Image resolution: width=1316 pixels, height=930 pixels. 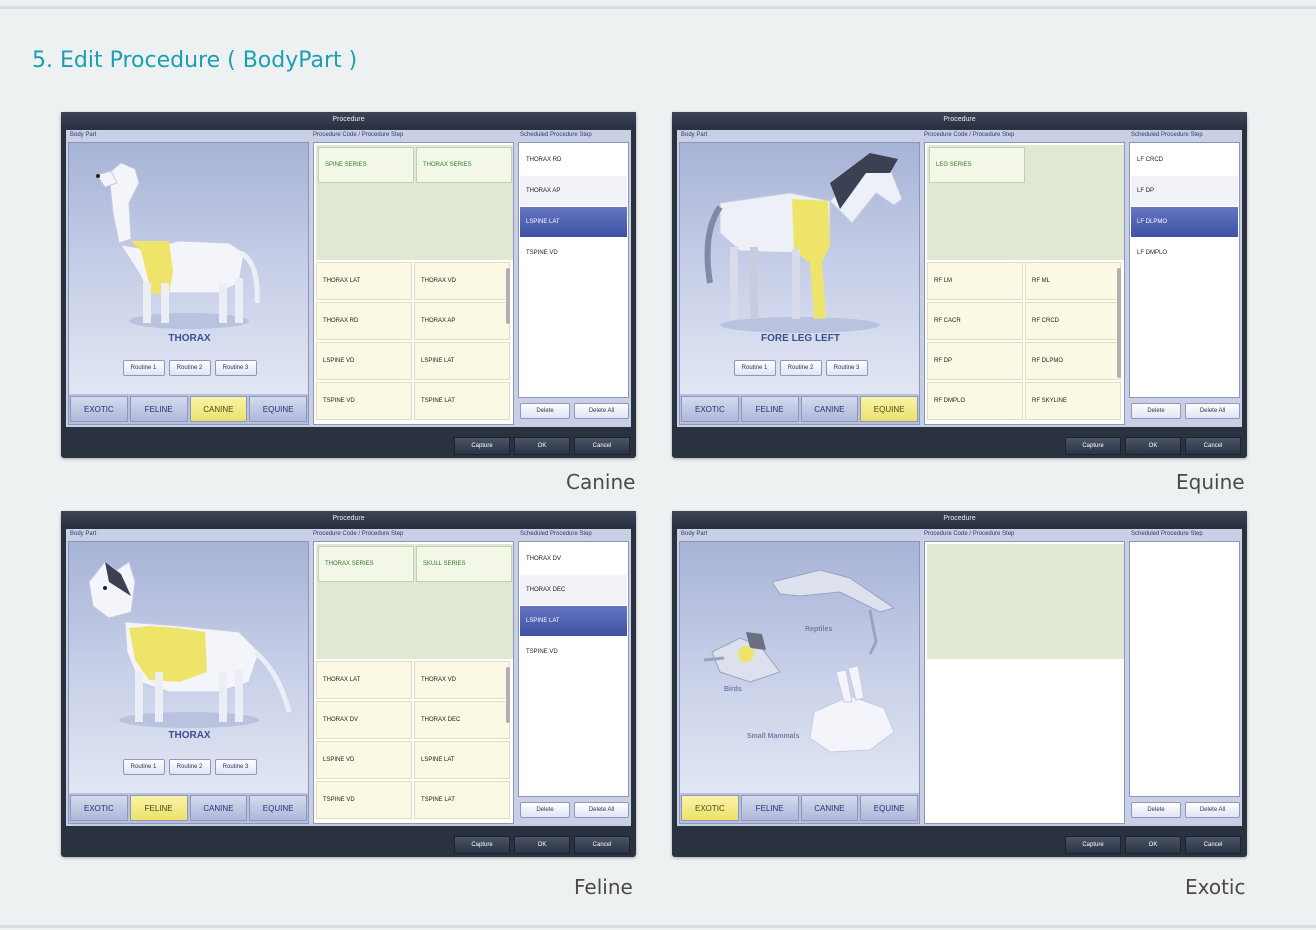 What do you see at coordinates (464, 564) in the screenshot?
I see `series-button: SKULL SERIES` at bounding box center [464, 564].